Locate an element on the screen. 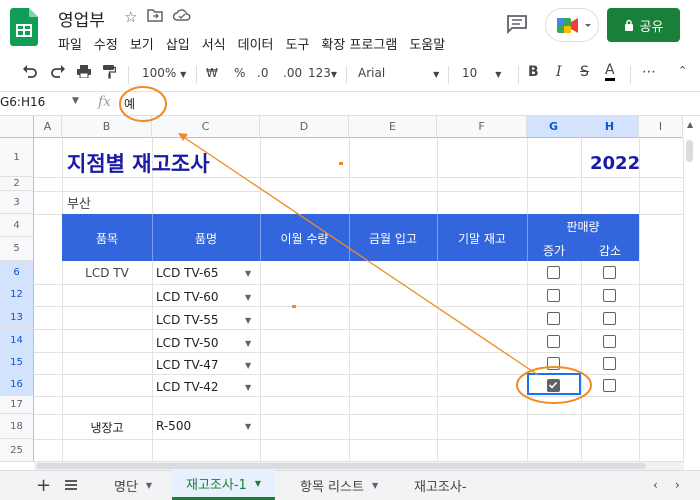 This screenshot has width=700, height=500. menu-view: 보기 is located at coordinates (142, 43).